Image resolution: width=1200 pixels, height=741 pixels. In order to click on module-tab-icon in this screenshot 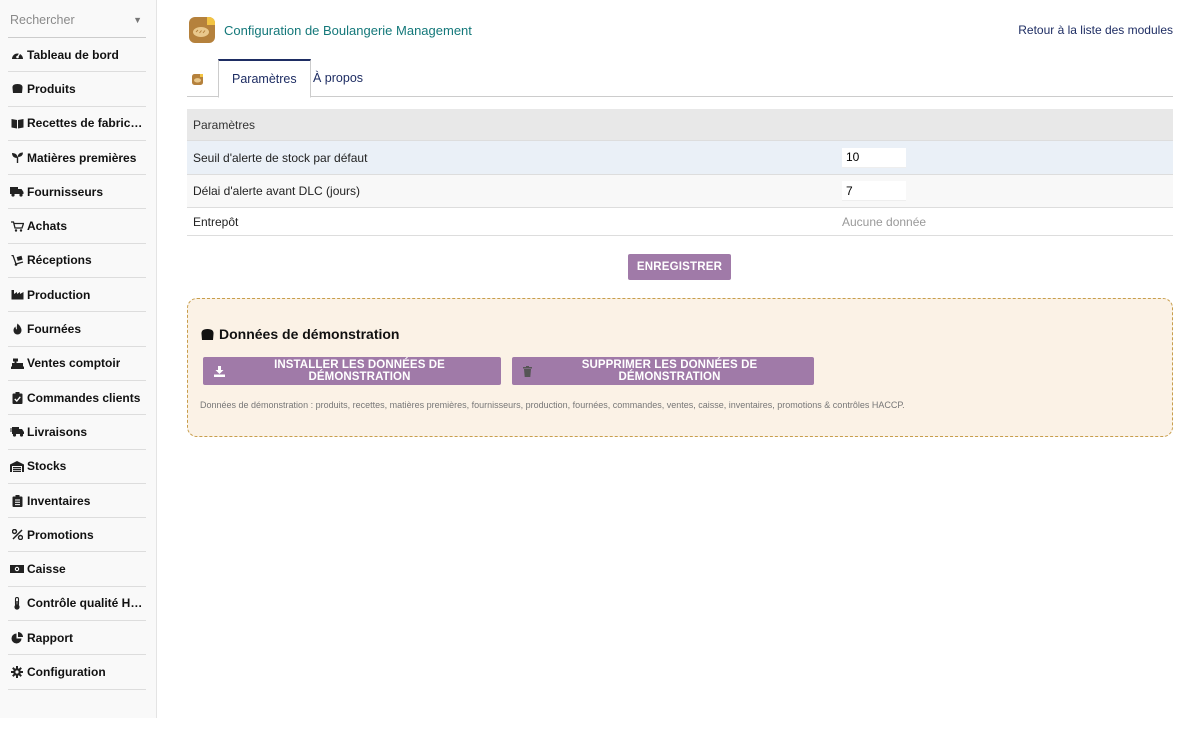, I will do `click(197, 80)`.